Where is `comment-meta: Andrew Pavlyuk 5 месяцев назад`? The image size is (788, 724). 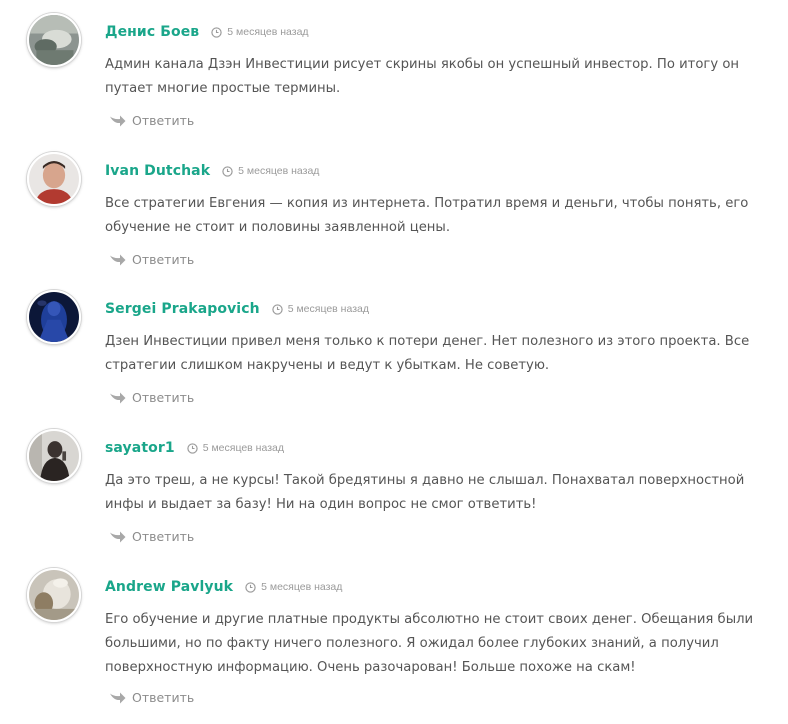 comment-meta: Andrew Pavlyuk 5 месяцев назад is located at coordinates (223, 587).